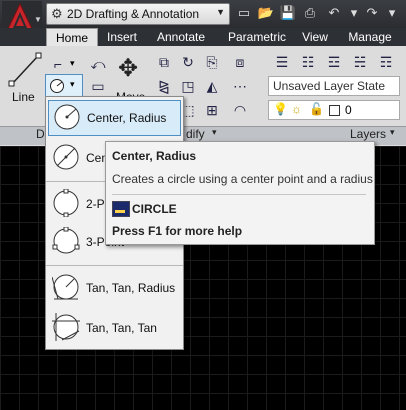 Image resolution: width=406 pixels, height=410 pixels. I want to click on menu-item-center-radius: Center, Radius, so click(114, 118).